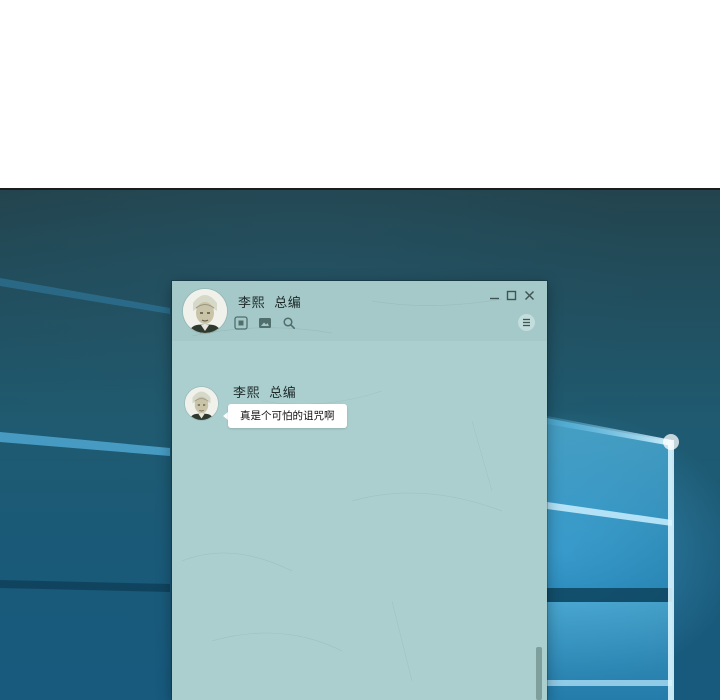 This screenshot has height=700, width=720. I want to click on scrollbar, so click(539, 673).